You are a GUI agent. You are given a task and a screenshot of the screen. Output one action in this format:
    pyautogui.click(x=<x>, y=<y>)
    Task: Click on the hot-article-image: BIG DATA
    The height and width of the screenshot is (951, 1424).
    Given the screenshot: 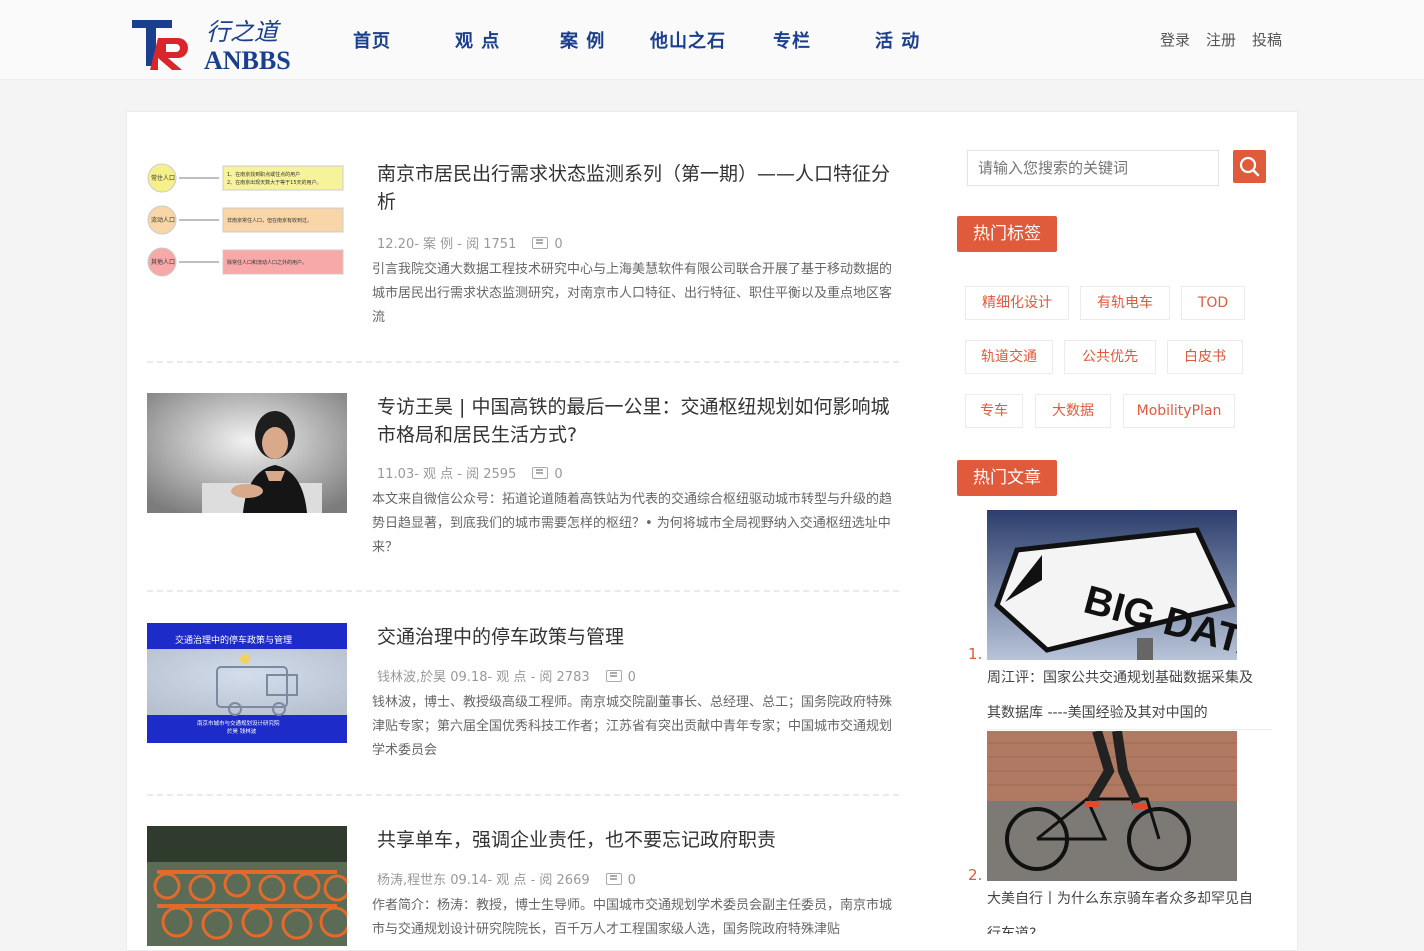 What is the action you would take?
    pyautogui.click(x=1112, y=585)
    